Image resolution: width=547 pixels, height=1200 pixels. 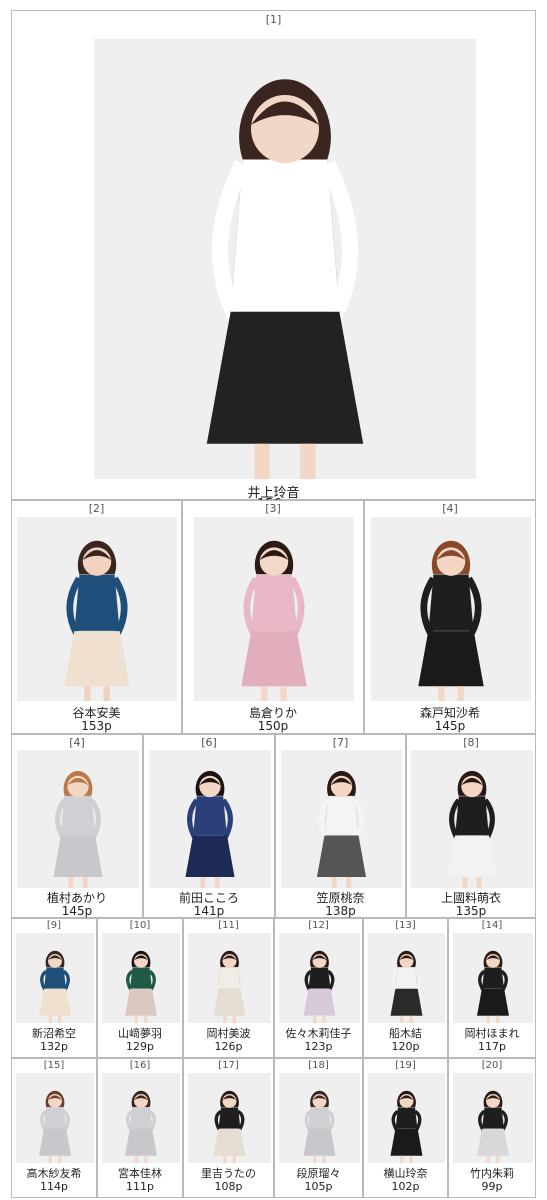 I want to click on member-card: [17] 里吉うたの 108p, so click(x=228, y=1128).